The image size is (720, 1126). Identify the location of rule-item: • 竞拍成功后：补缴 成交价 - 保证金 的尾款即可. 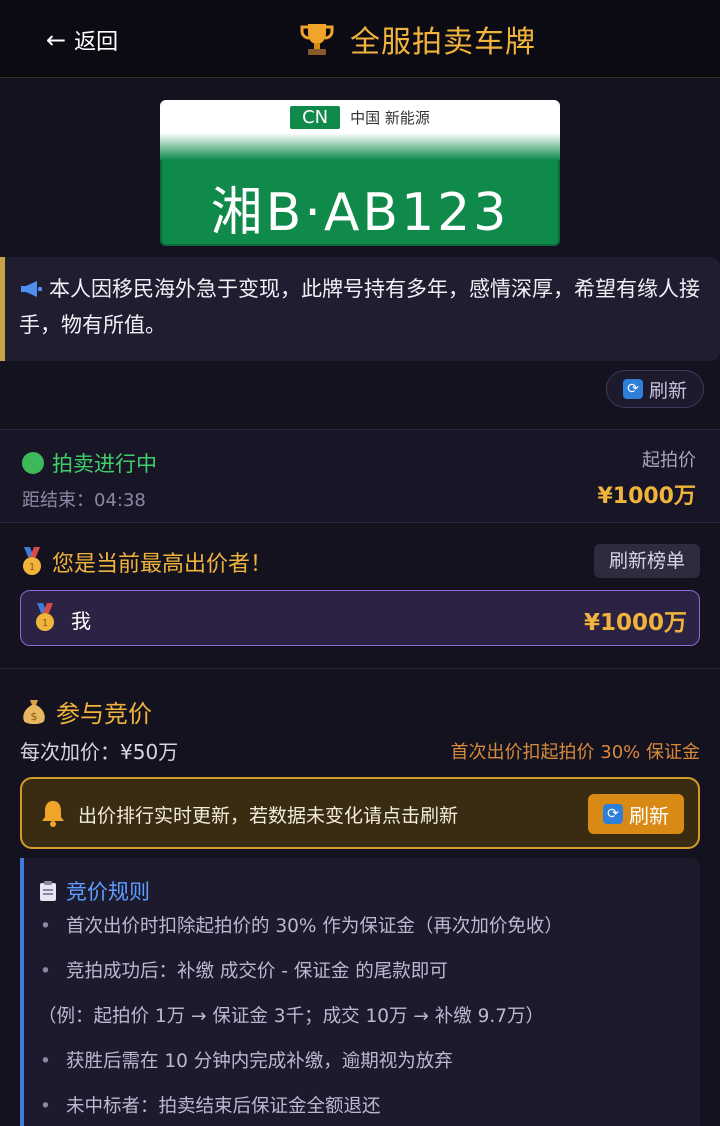
(244, 970).